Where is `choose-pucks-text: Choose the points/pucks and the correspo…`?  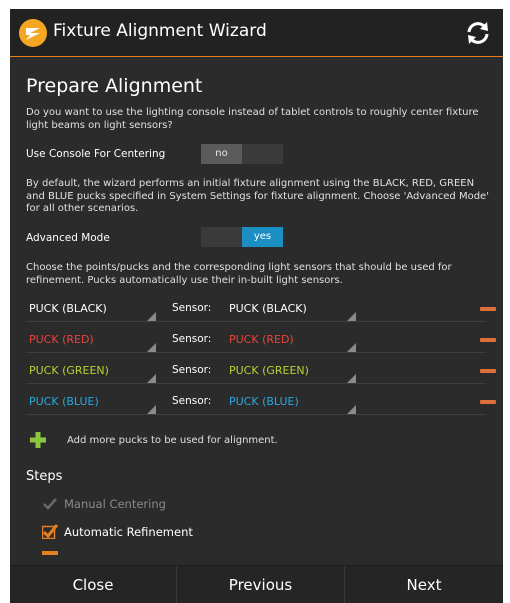 choose-pucks-text: Choose the points/pucks and the correspo… is located at coordinates (239, 274).